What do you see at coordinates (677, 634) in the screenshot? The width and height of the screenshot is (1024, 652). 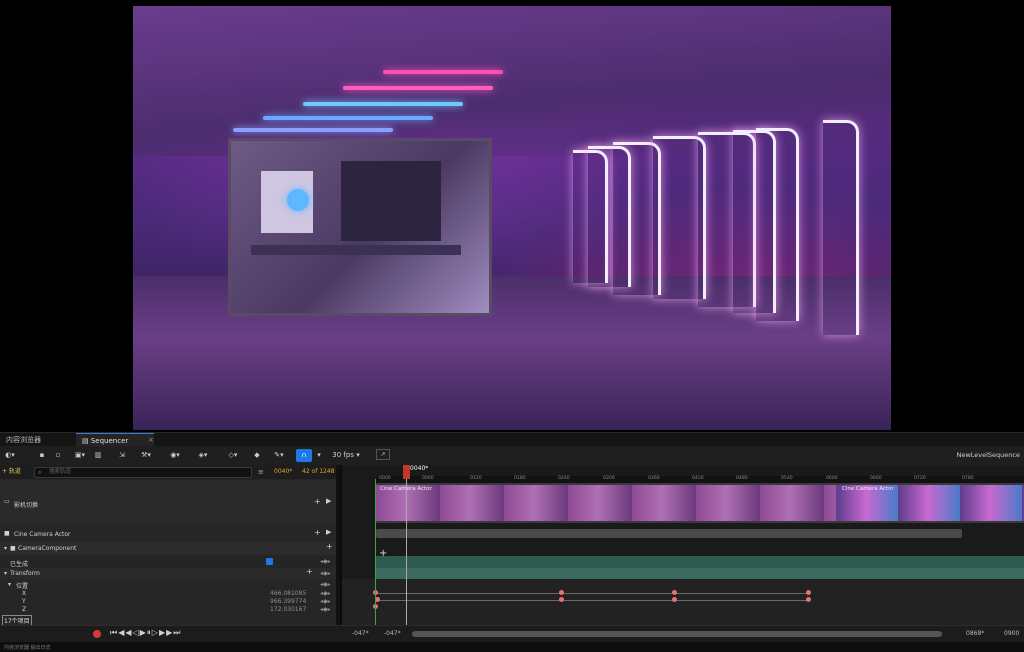 I see `timeline-scrollbar` at bounding box center [677, 634].